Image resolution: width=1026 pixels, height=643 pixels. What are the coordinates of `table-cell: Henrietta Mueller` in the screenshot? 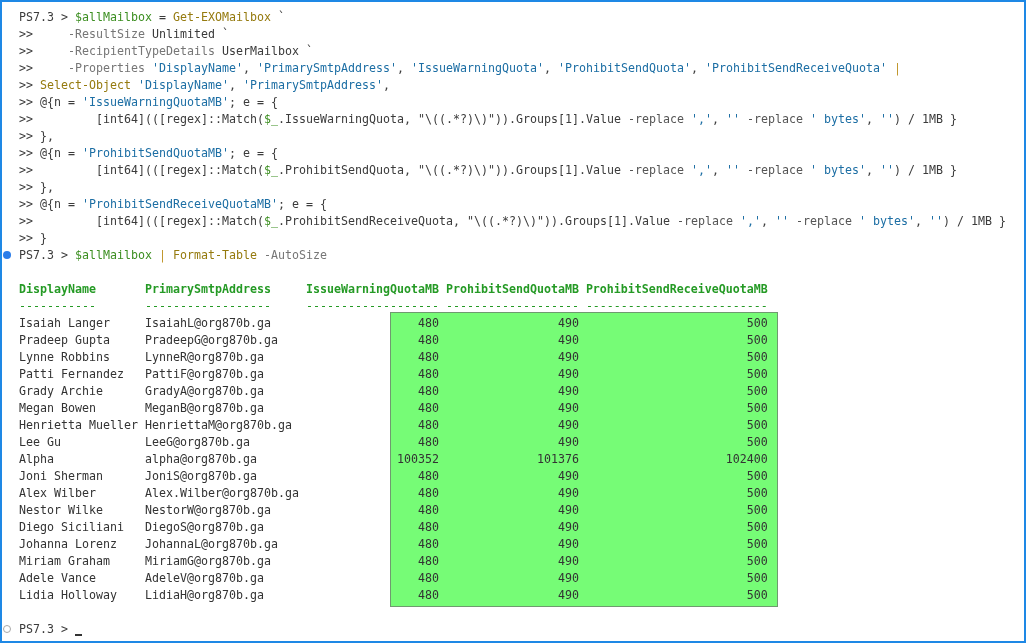 It's located at (78, 424).